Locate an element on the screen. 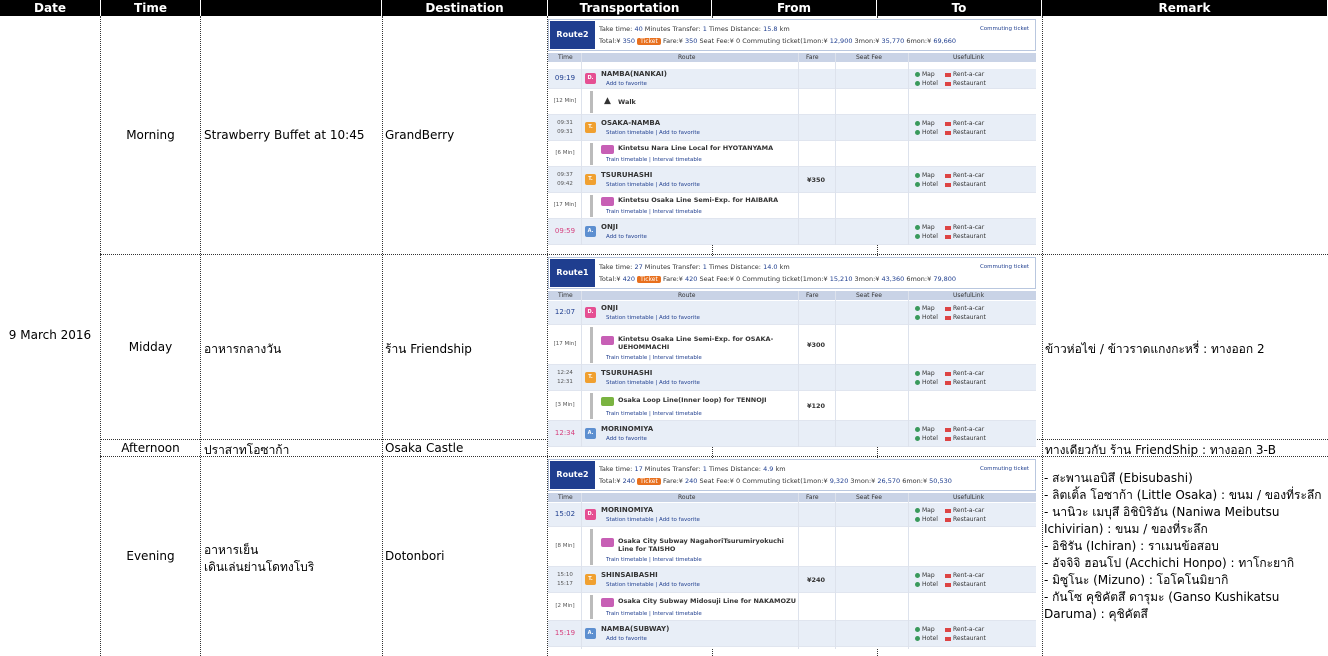  segment-line-name: Kintetsu Nara Line Local for HYOTANYAMA is located at coordinates (708, 148).